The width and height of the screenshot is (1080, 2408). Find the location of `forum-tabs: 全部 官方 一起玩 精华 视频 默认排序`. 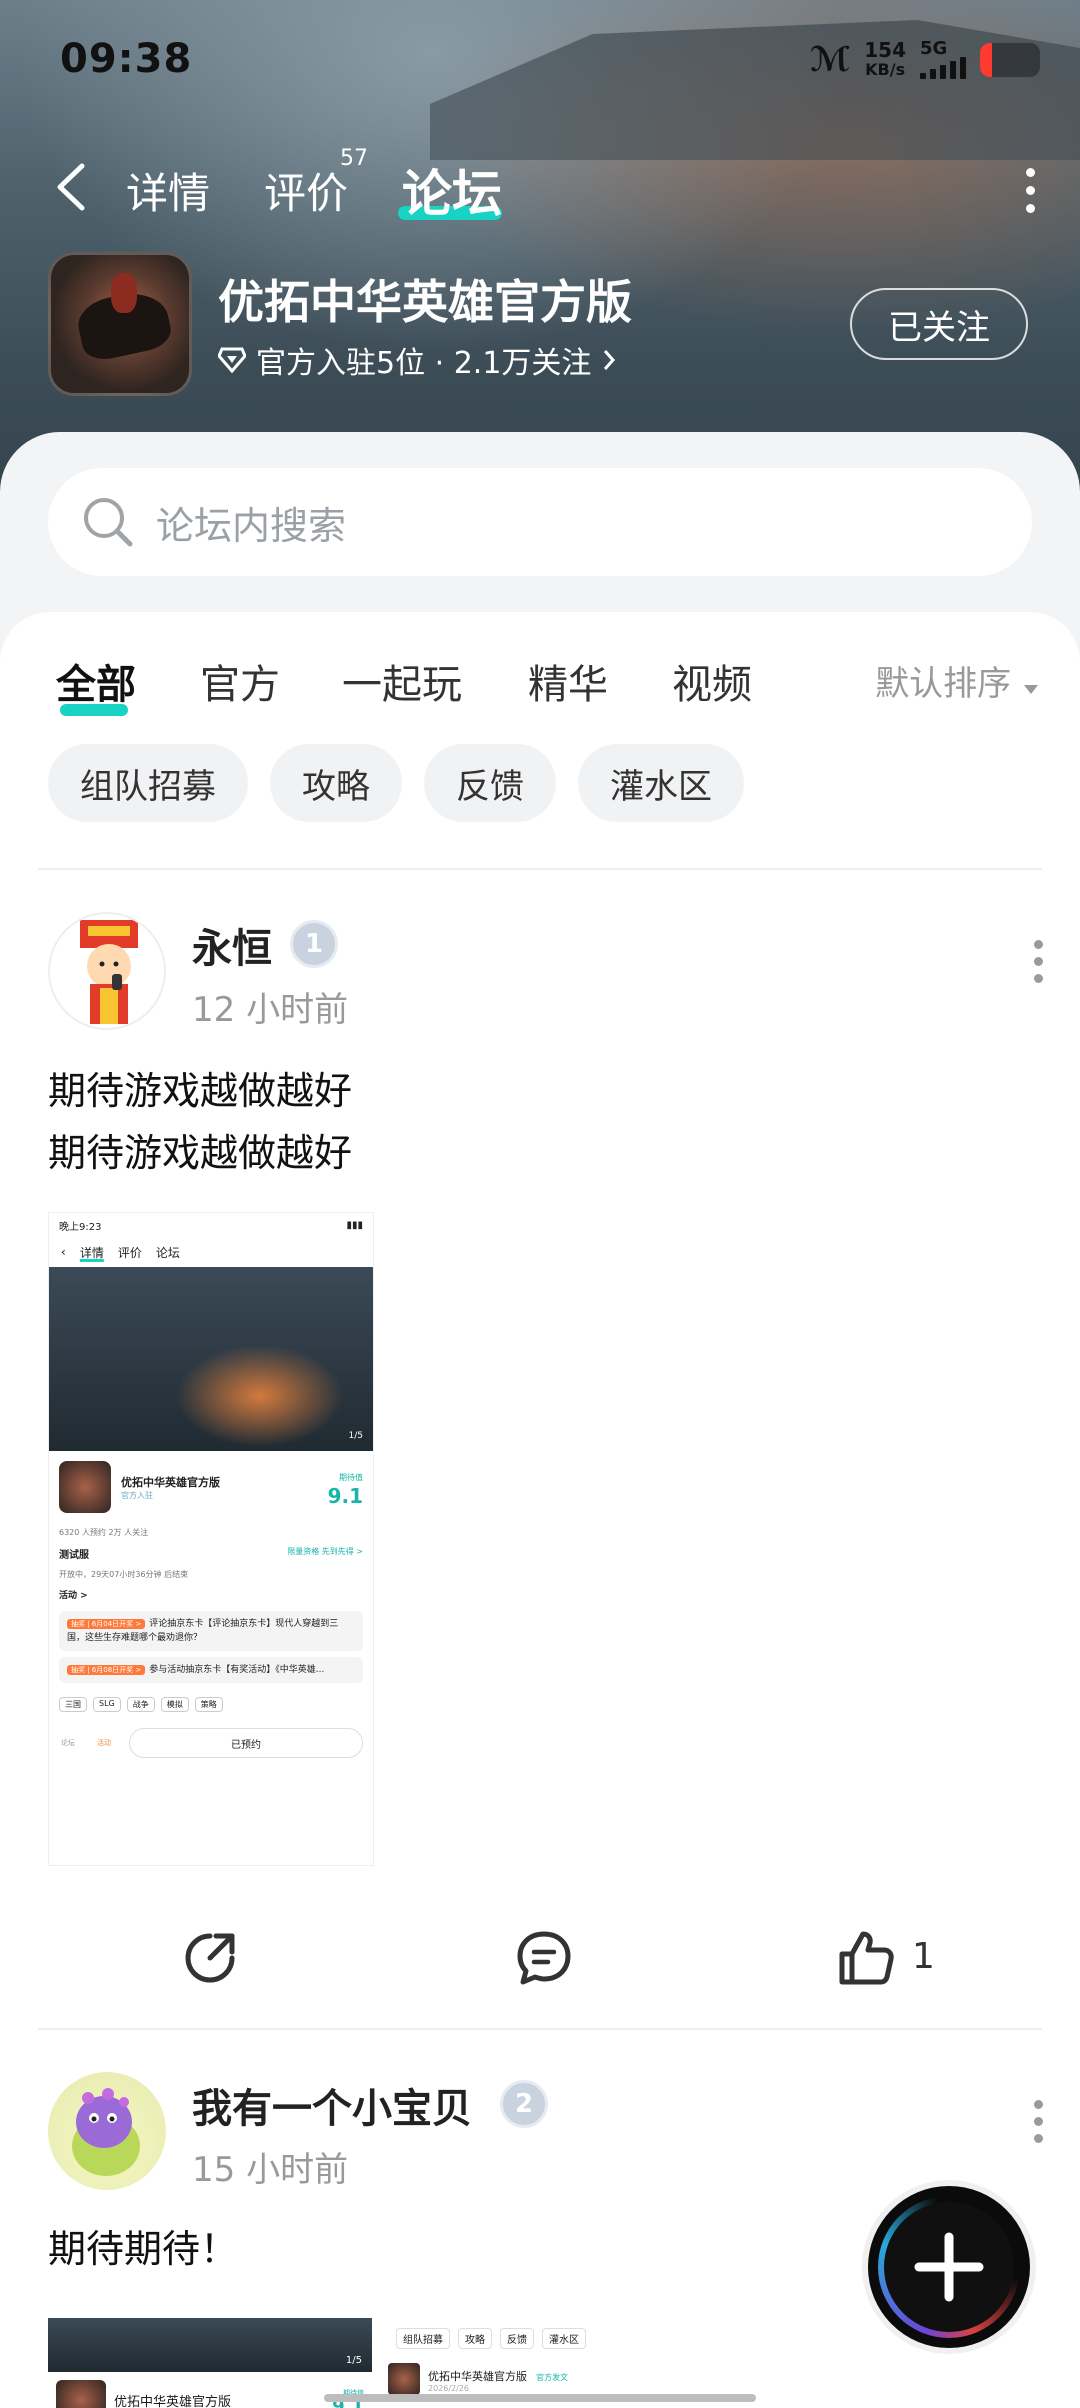

forum-tabs: 全部 官方 一起玩 精华 视频 默认排序 is located at coordinates (540, 687).